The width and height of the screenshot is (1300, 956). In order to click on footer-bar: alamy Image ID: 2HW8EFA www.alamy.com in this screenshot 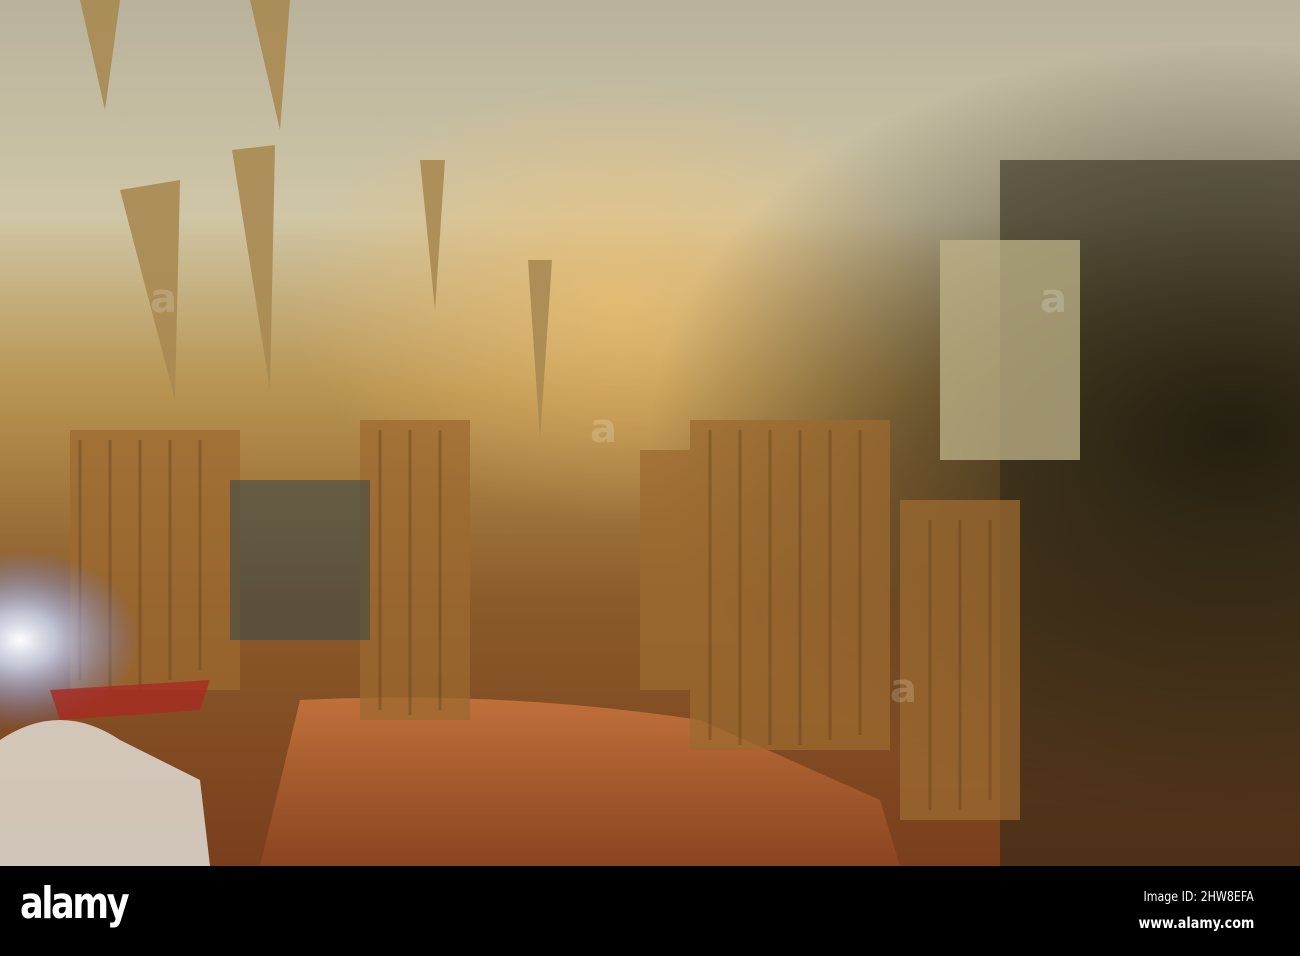, I will do `click(650, 911)`.